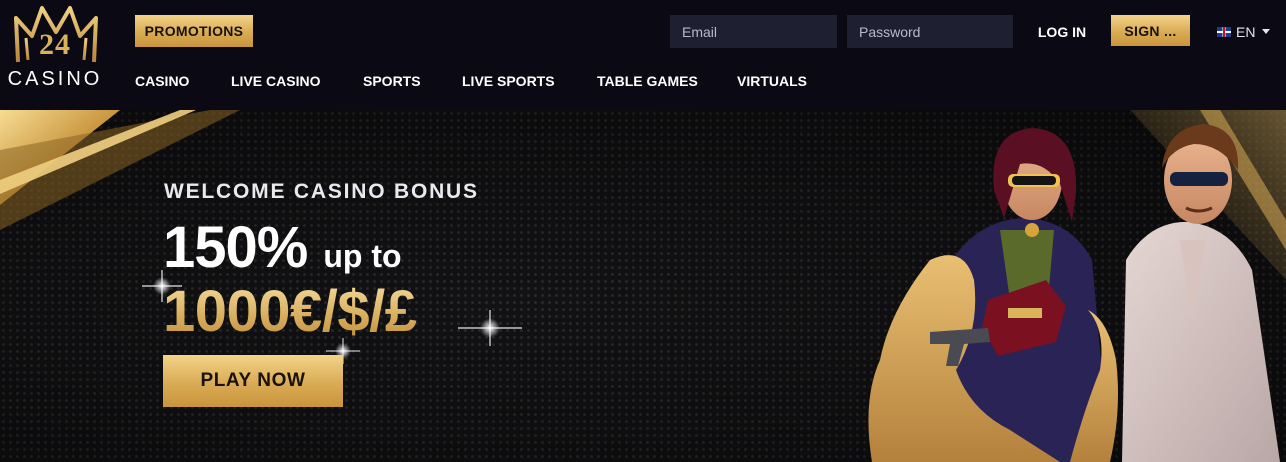  I want to click on nav-item-live-sports: LIVE SPORTS, so click(508, 81).